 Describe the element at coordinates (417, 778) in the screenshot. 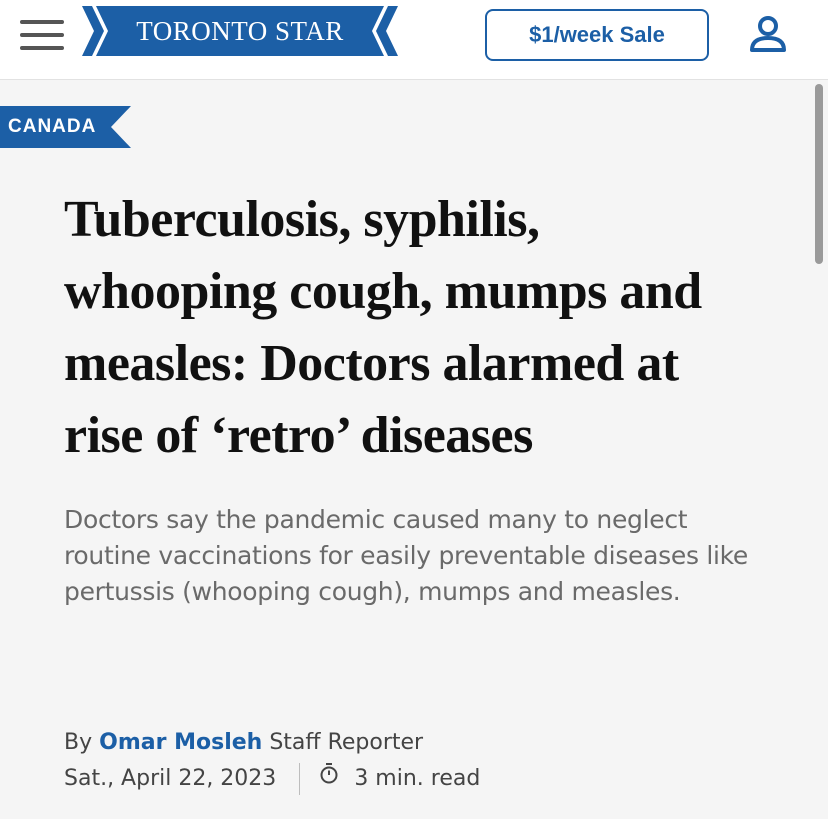

I see `read-time: 3 min. read` at that location.